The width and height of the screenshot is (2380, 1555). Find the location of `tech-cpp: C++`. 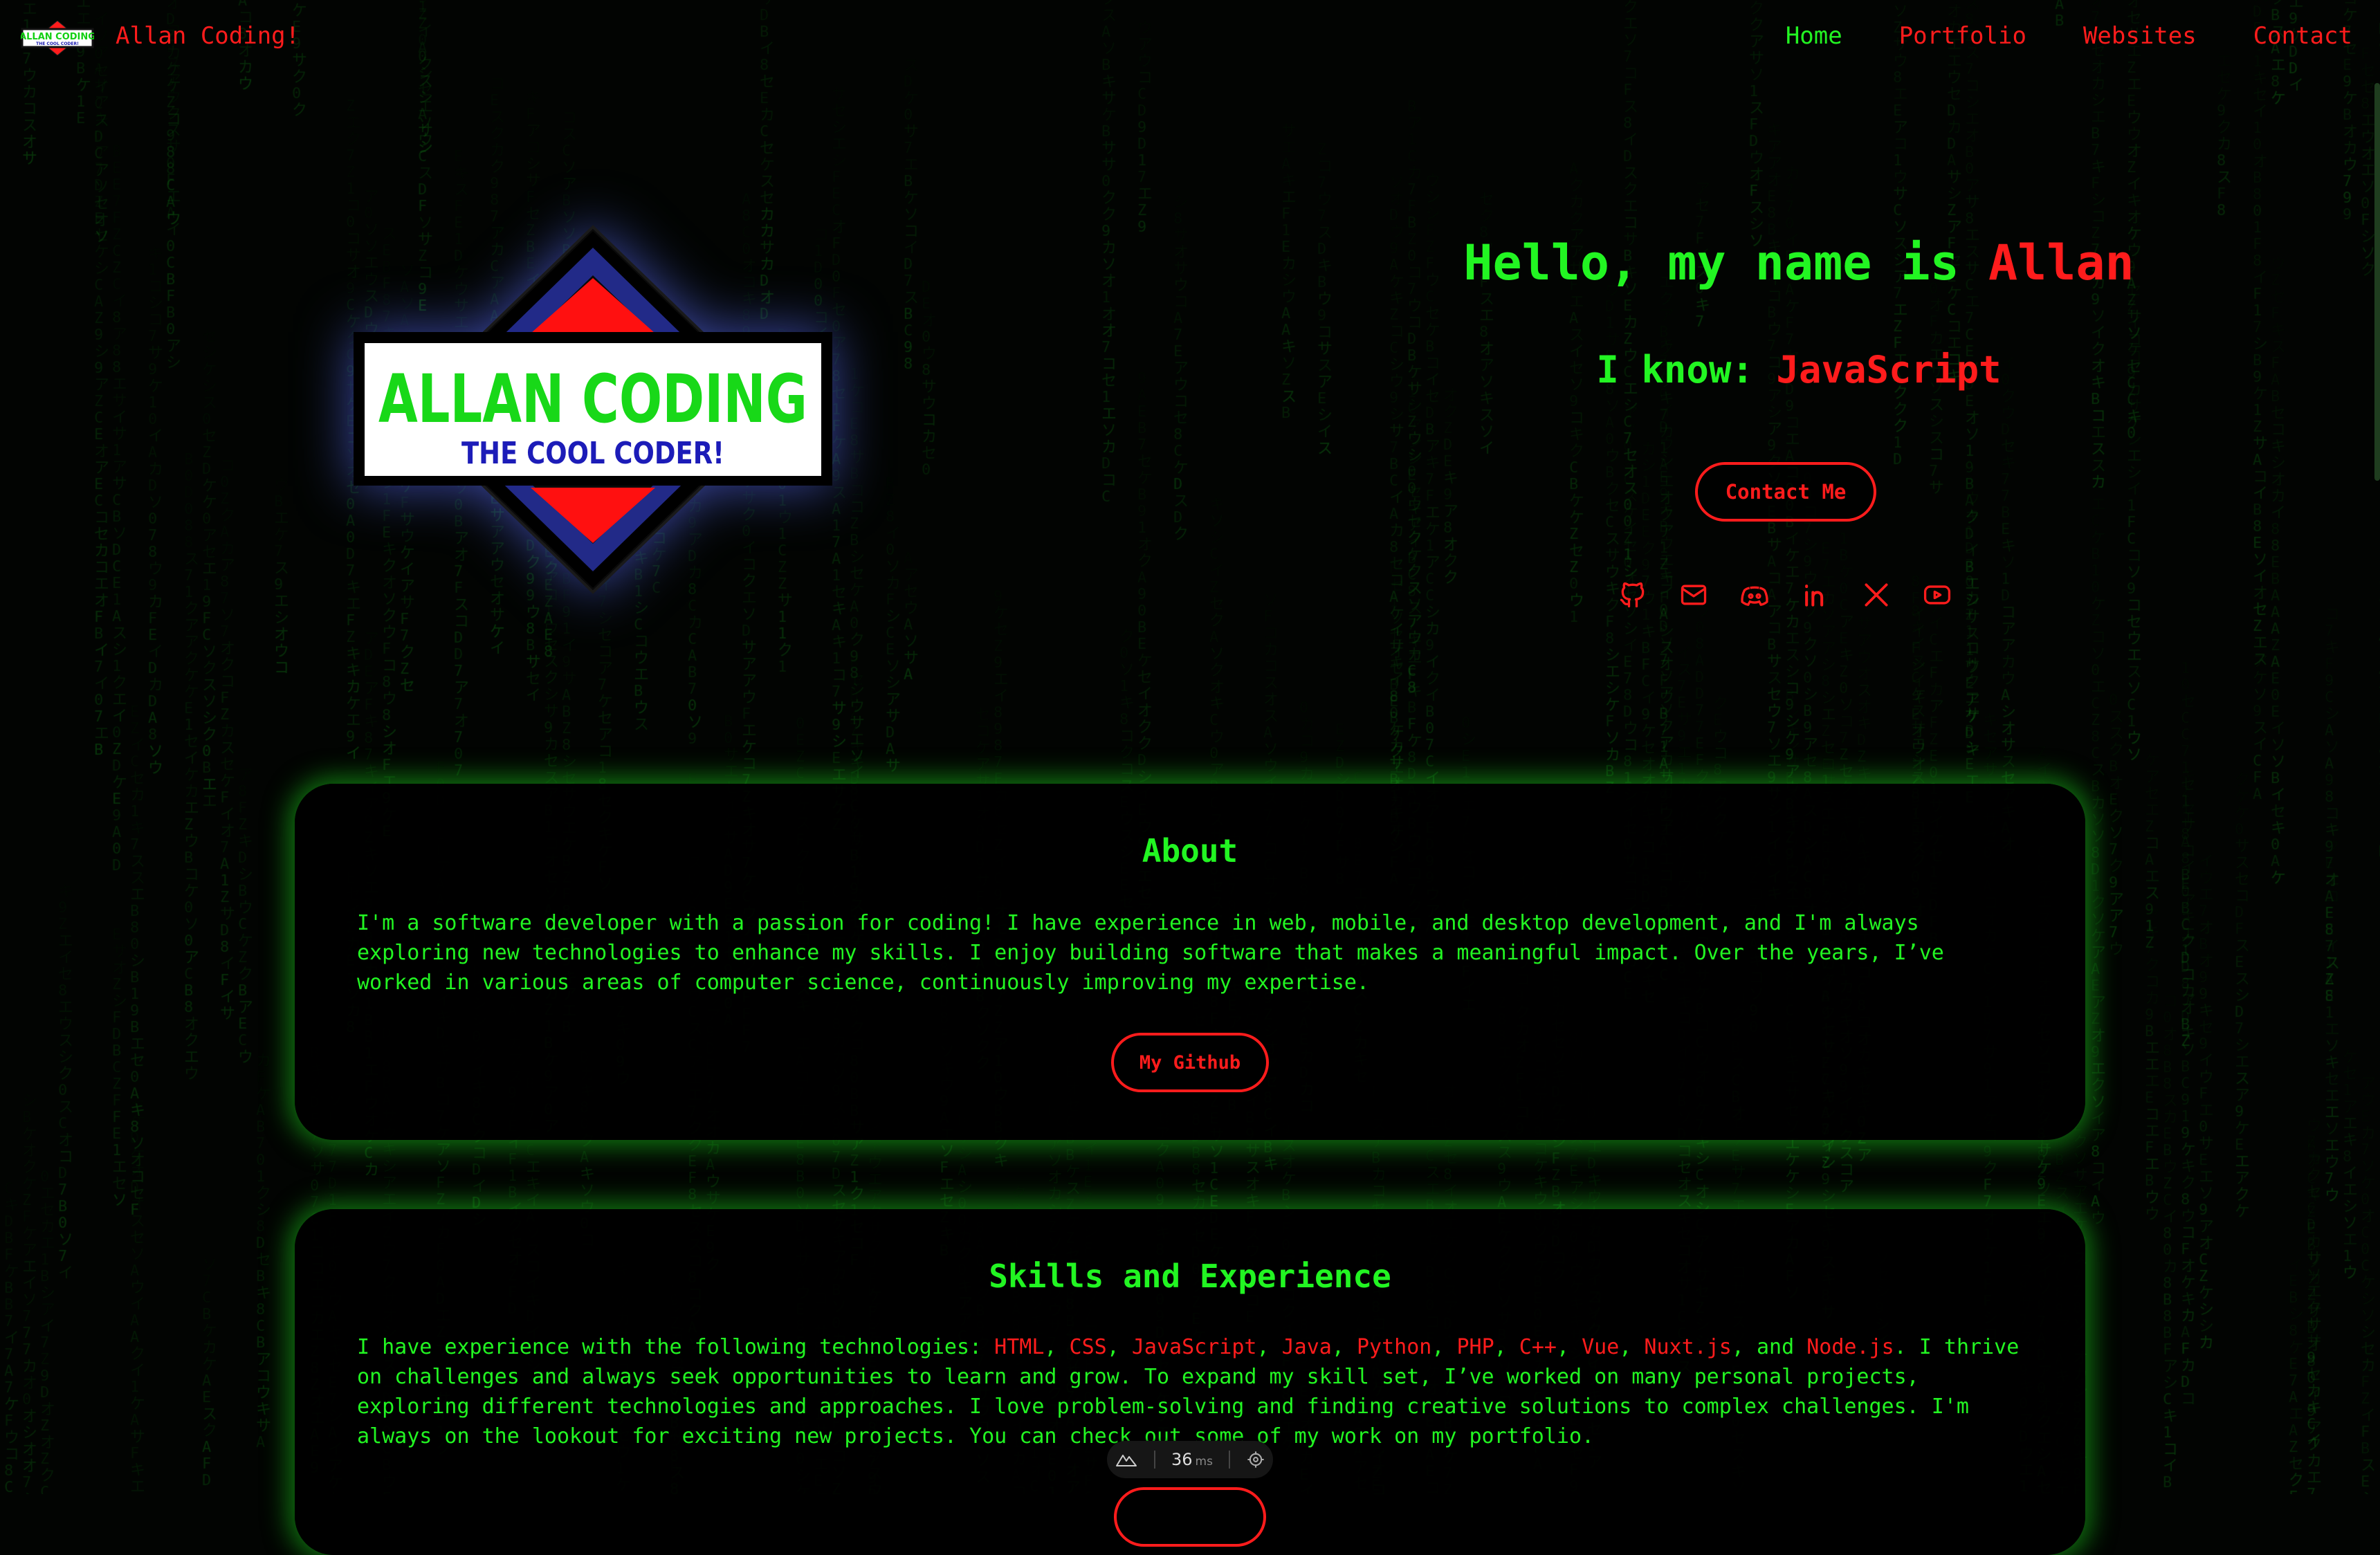

tech-cpp: C++ is located at coordinates (1538, 1347).